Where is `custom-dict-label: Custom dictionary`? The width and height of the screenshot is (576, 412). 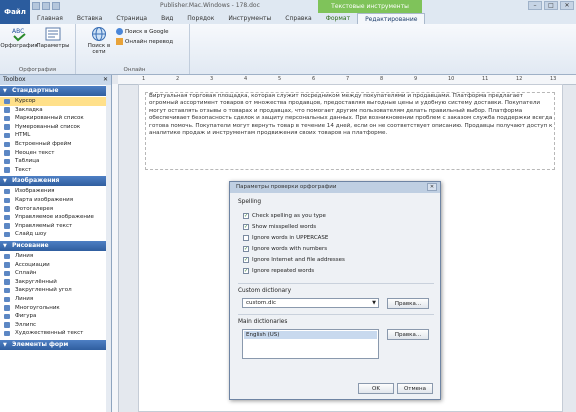 custom-dict-label: Custom dictionary is located at coordinates (264, 291).